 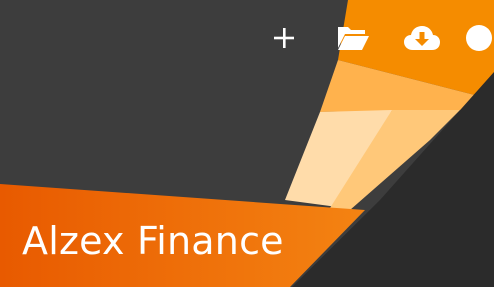 I want to click on menu-button, so click(x=479, y=38).